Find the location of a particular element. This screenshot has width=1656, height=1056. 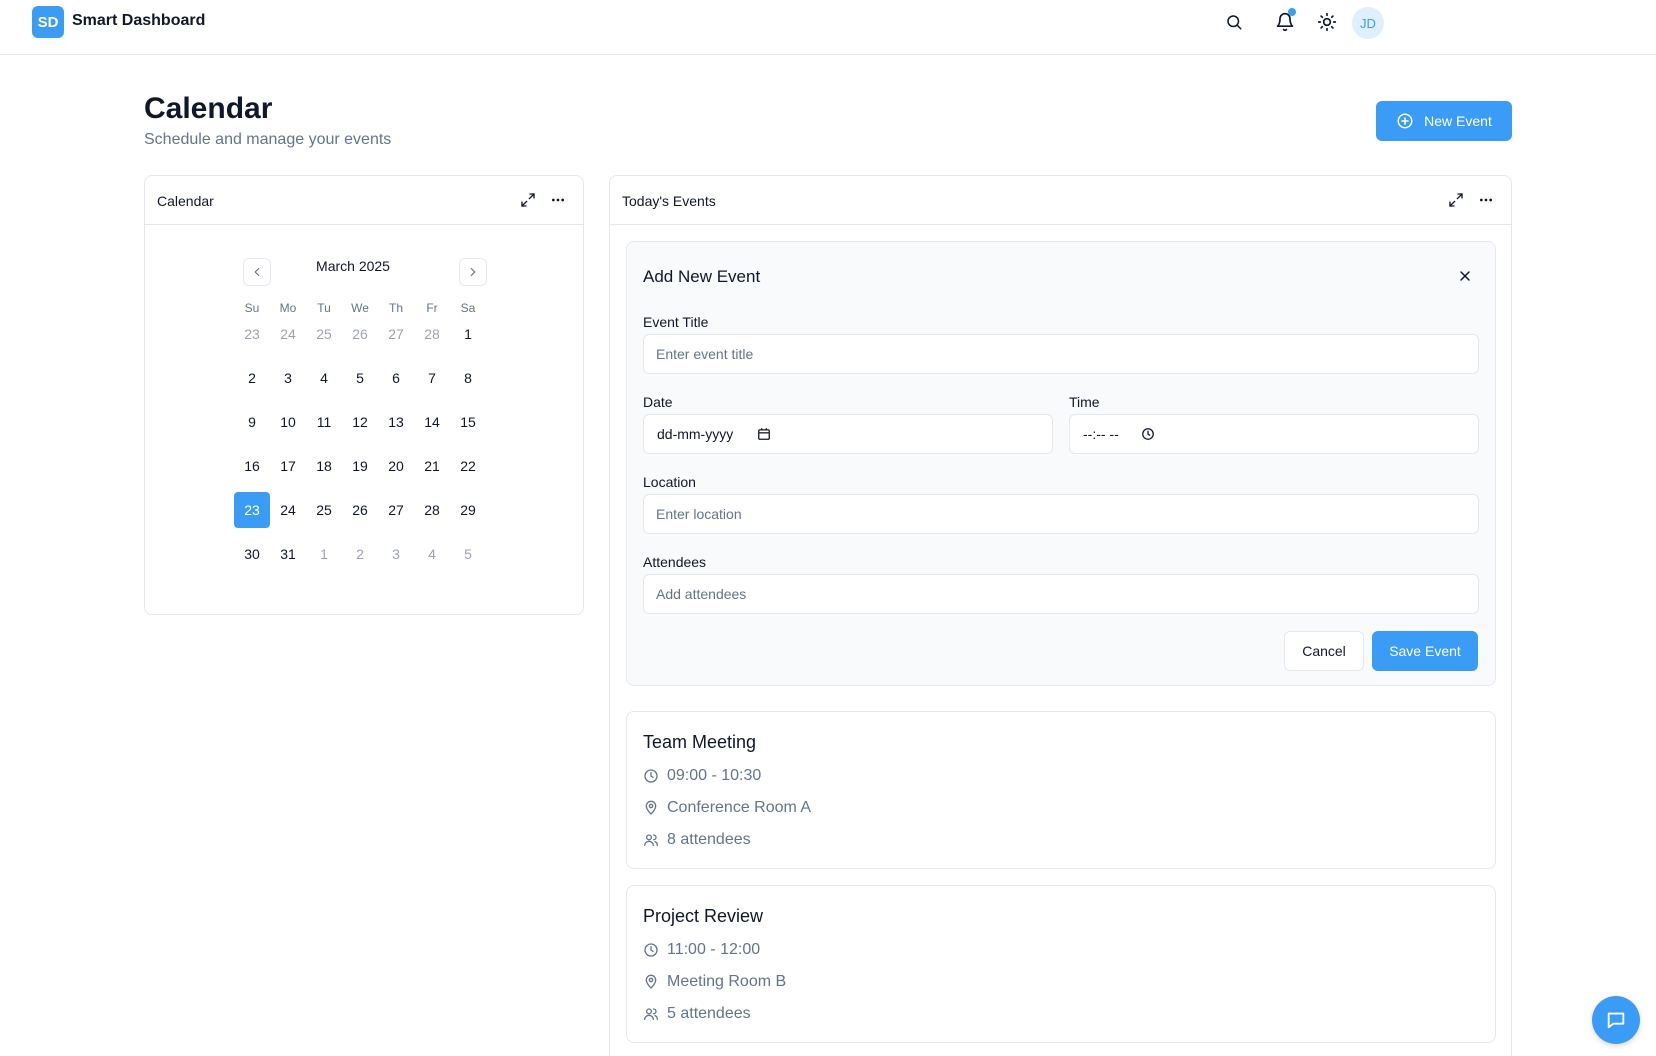

calendar-day: 19 is located at coordinates (360, 466).